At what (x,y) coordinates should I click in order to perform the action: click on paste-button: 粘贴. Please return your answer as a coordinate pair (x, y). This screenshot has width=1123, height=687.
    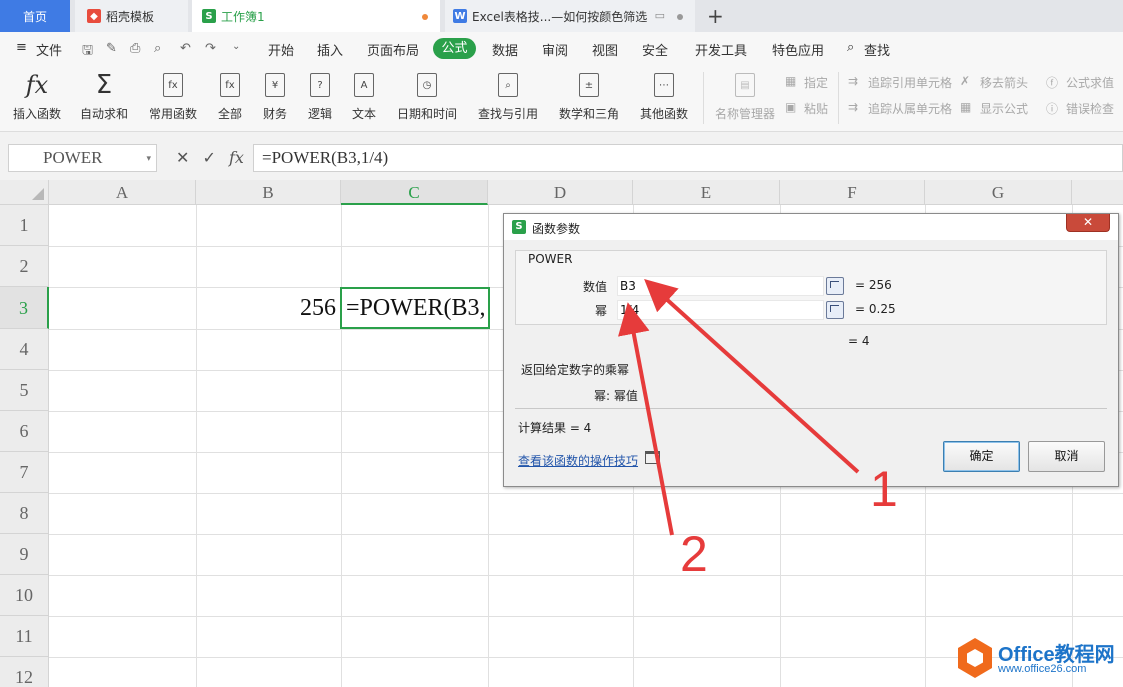
    Looking at the image, I should click on (816, 108).